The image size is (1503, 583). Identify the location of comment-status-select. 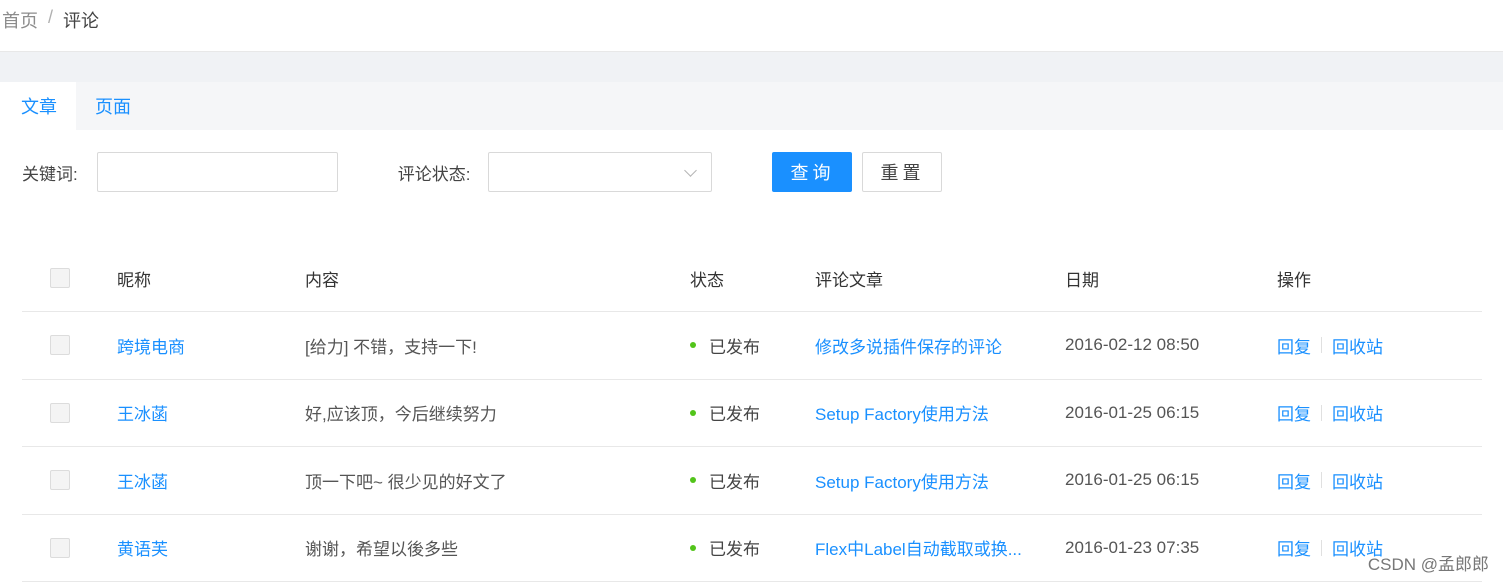
(600, 172).